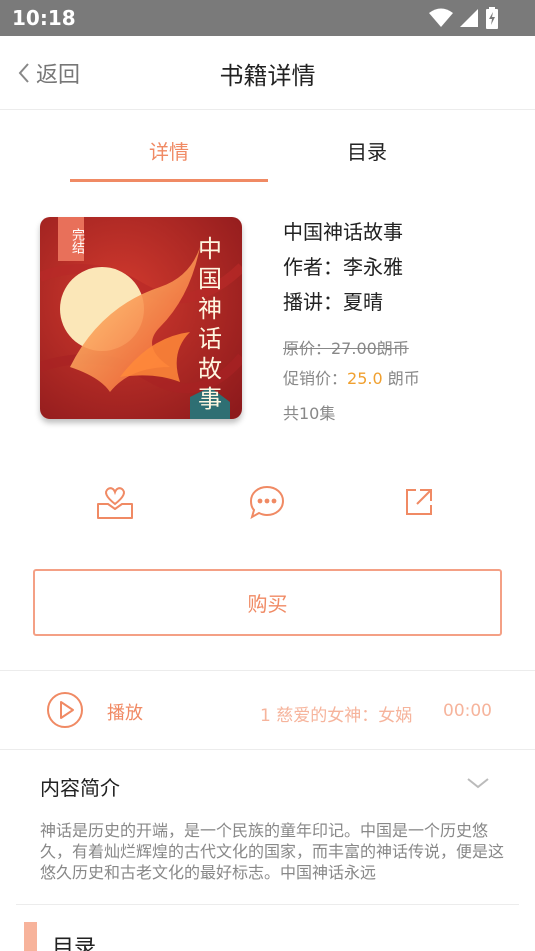 This screenshot has width=535, height=951. I want to click on original-price: 原价：27.00朗币, so click(346, 348).